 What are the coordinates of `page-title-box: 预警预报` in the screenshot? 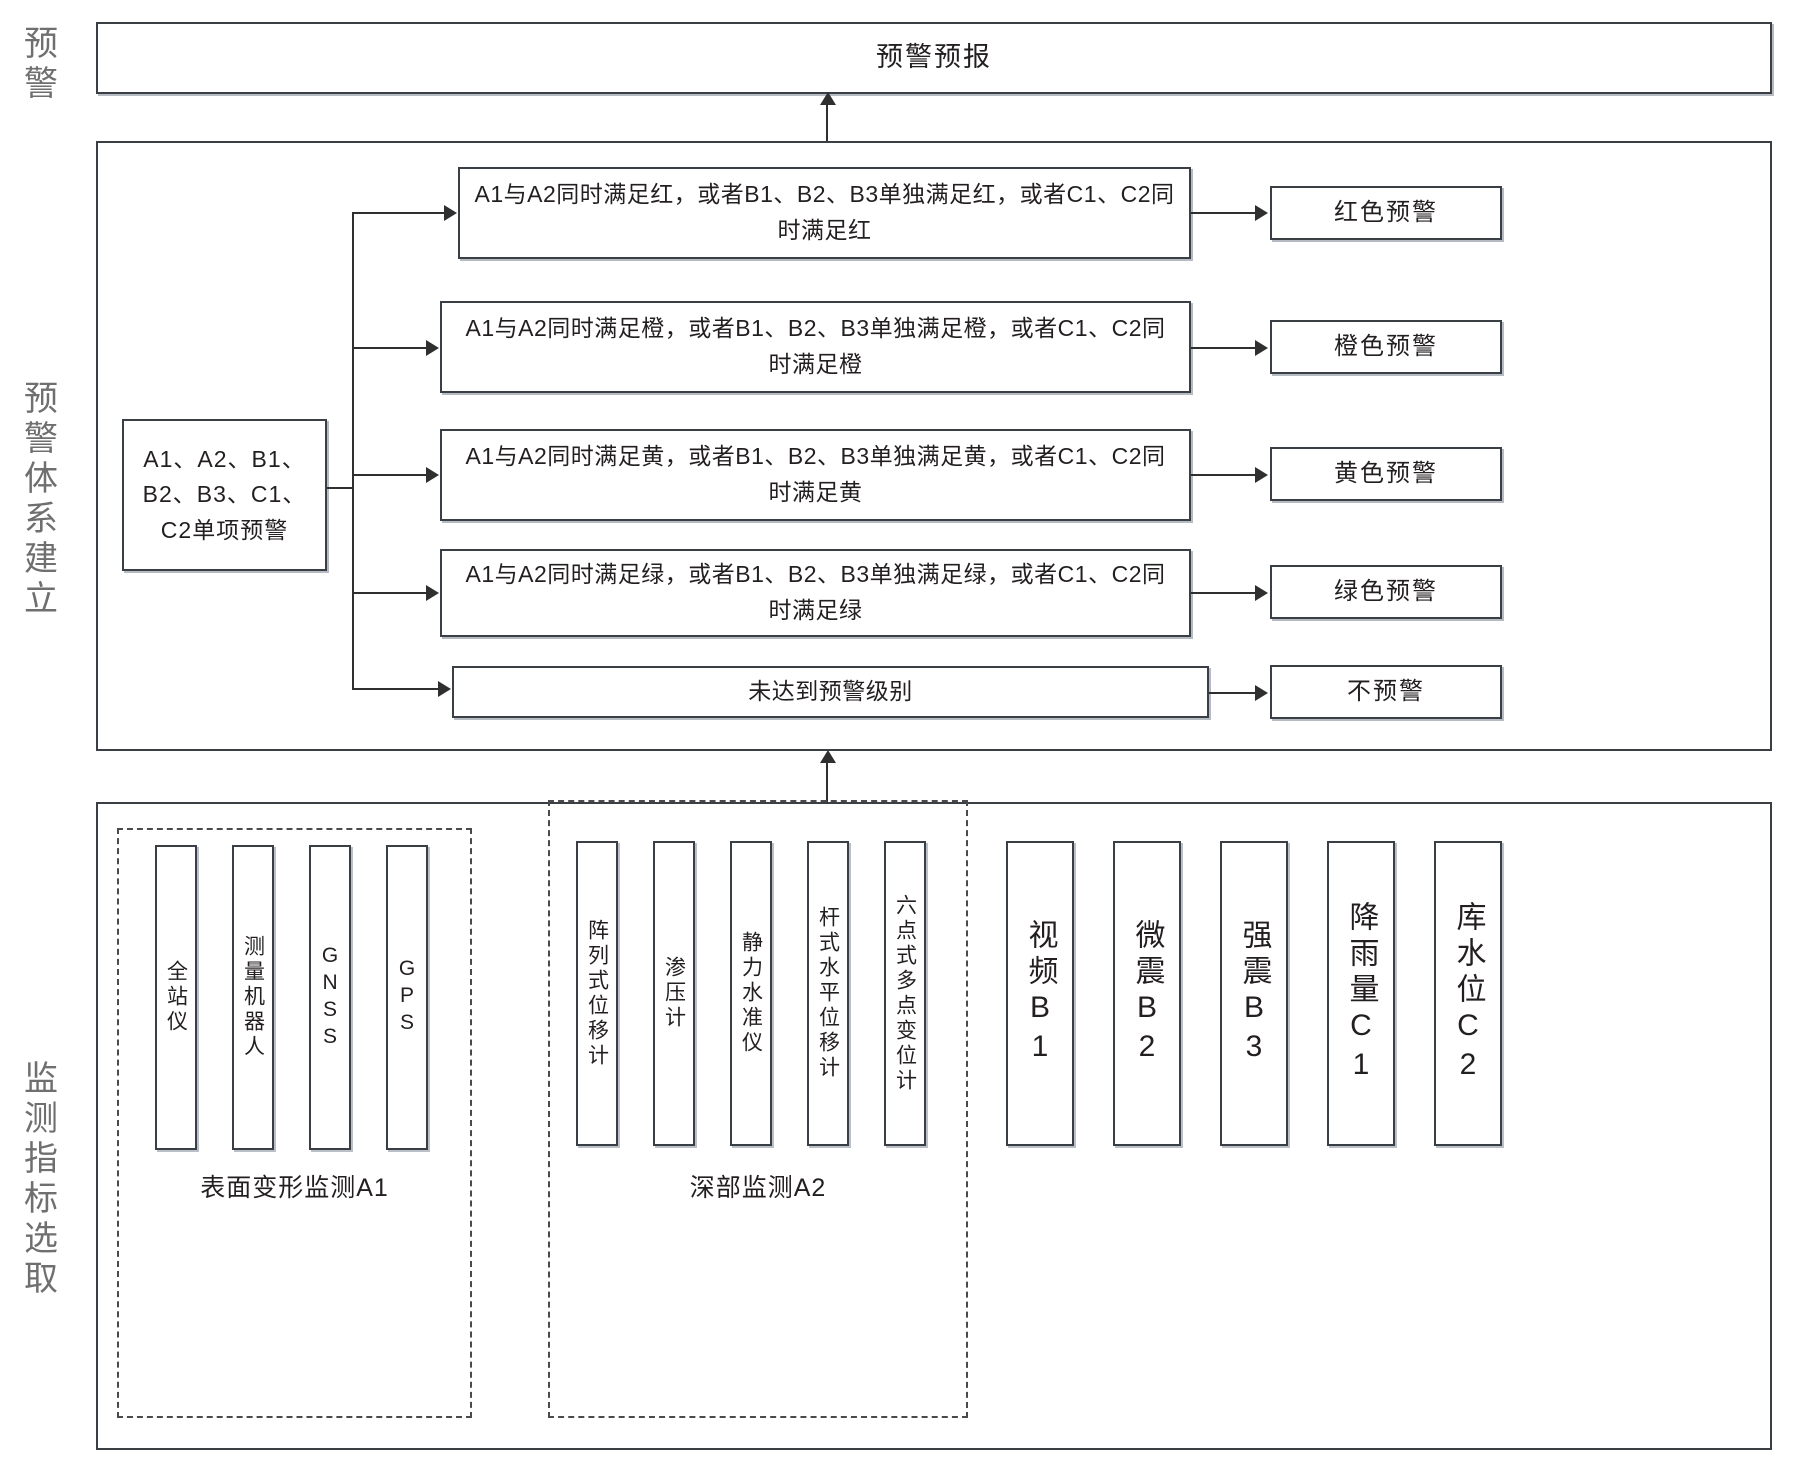 It's located at (934, 58).